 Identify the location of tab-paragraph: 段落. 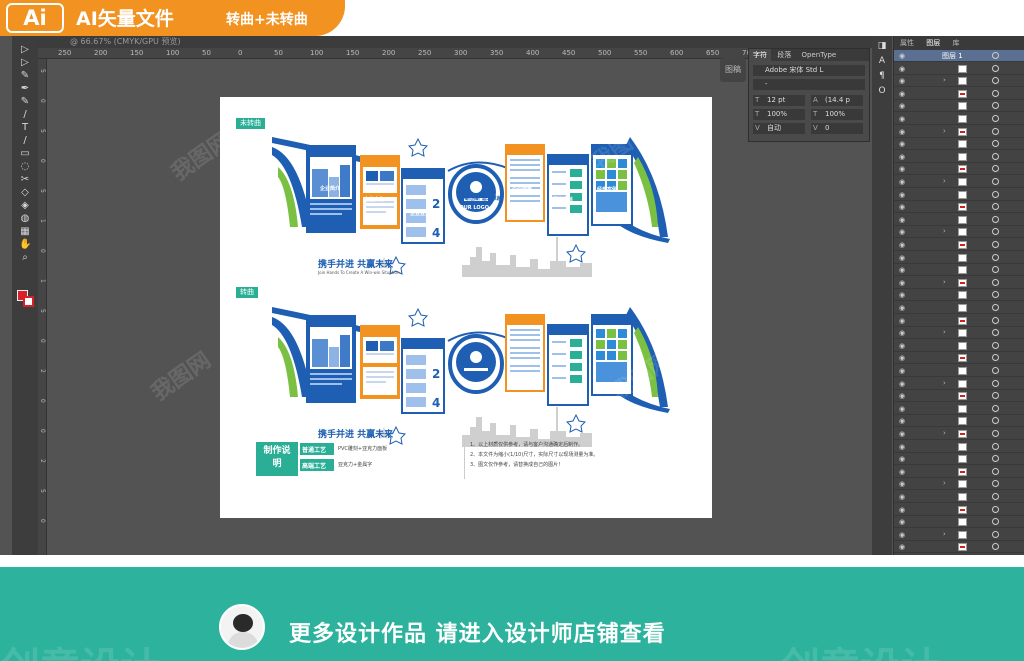
(784, 55).